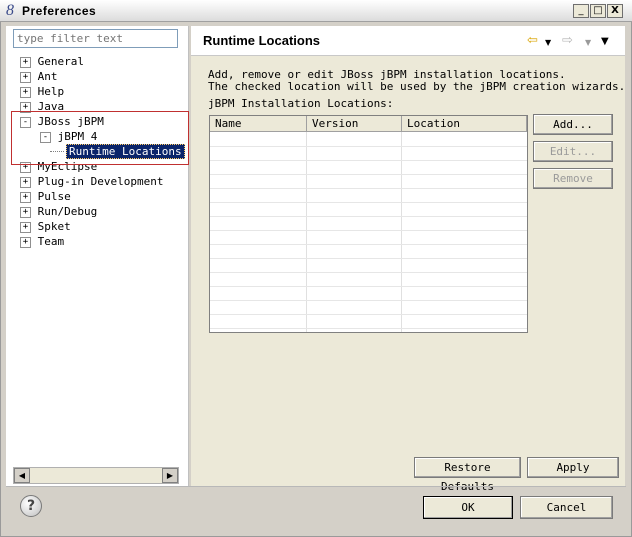 This screenshot has height=537, width=632. What do you see at coordinates (605, 41) in the screenshot?
I see `view-menu-icon: ▼` at bounding box center [605, 41].